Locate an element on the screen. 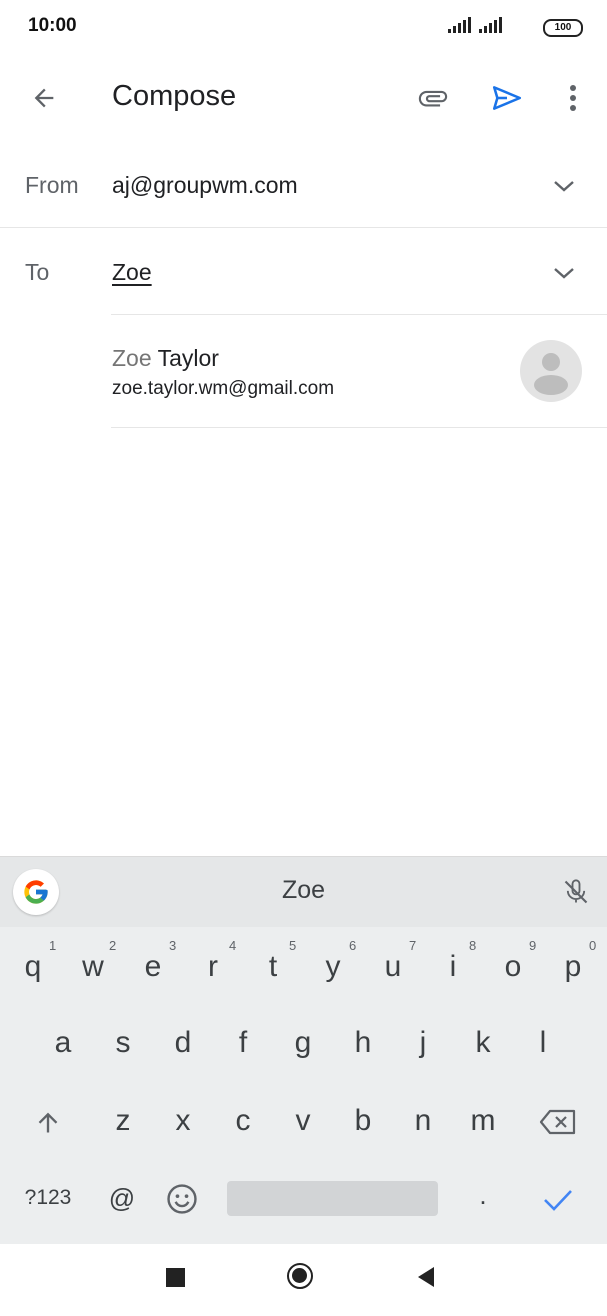 This screenshot has width=607, height=1316. back-nav-button is located at coordinates (426, 1277).